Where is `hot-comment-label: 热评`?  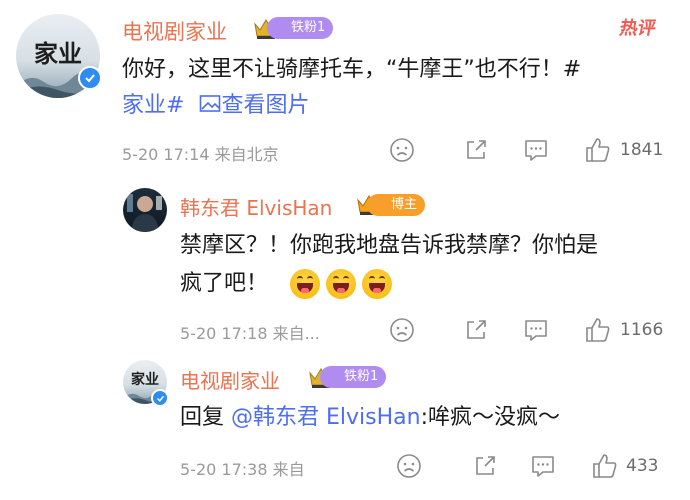
hot-comment-label: 热评 is located at coordinates (637, 28).